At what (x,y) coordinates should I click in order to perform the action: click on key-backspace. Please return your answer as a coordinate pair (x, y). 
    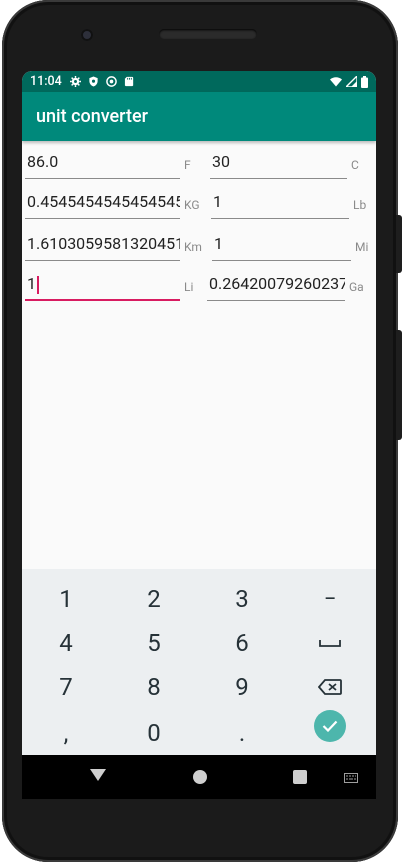
    Looking at the image, I should click on (330, 687).